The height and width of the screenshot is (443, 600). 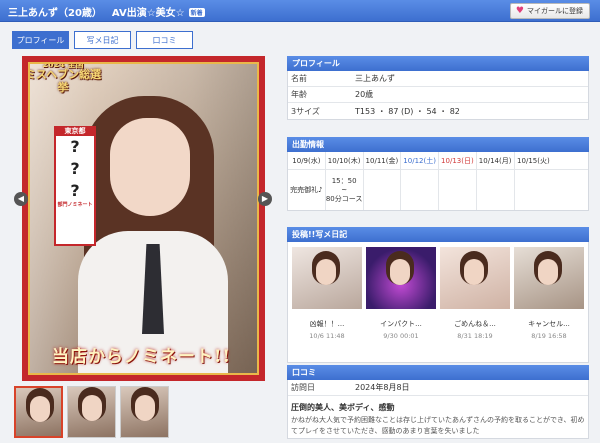 I want to click on profile-heading: プロフィール, so click(x=438, y=63).